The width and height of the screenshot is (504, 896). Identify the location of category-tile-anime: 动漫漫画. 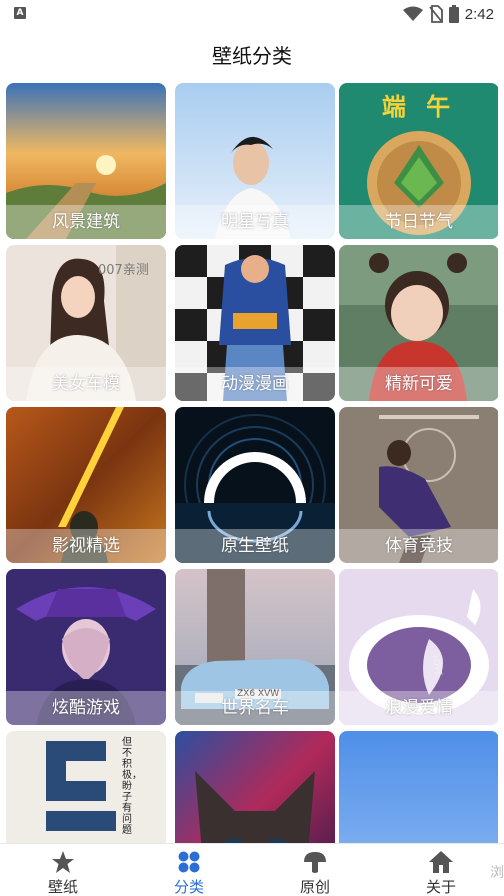
(255, 323).